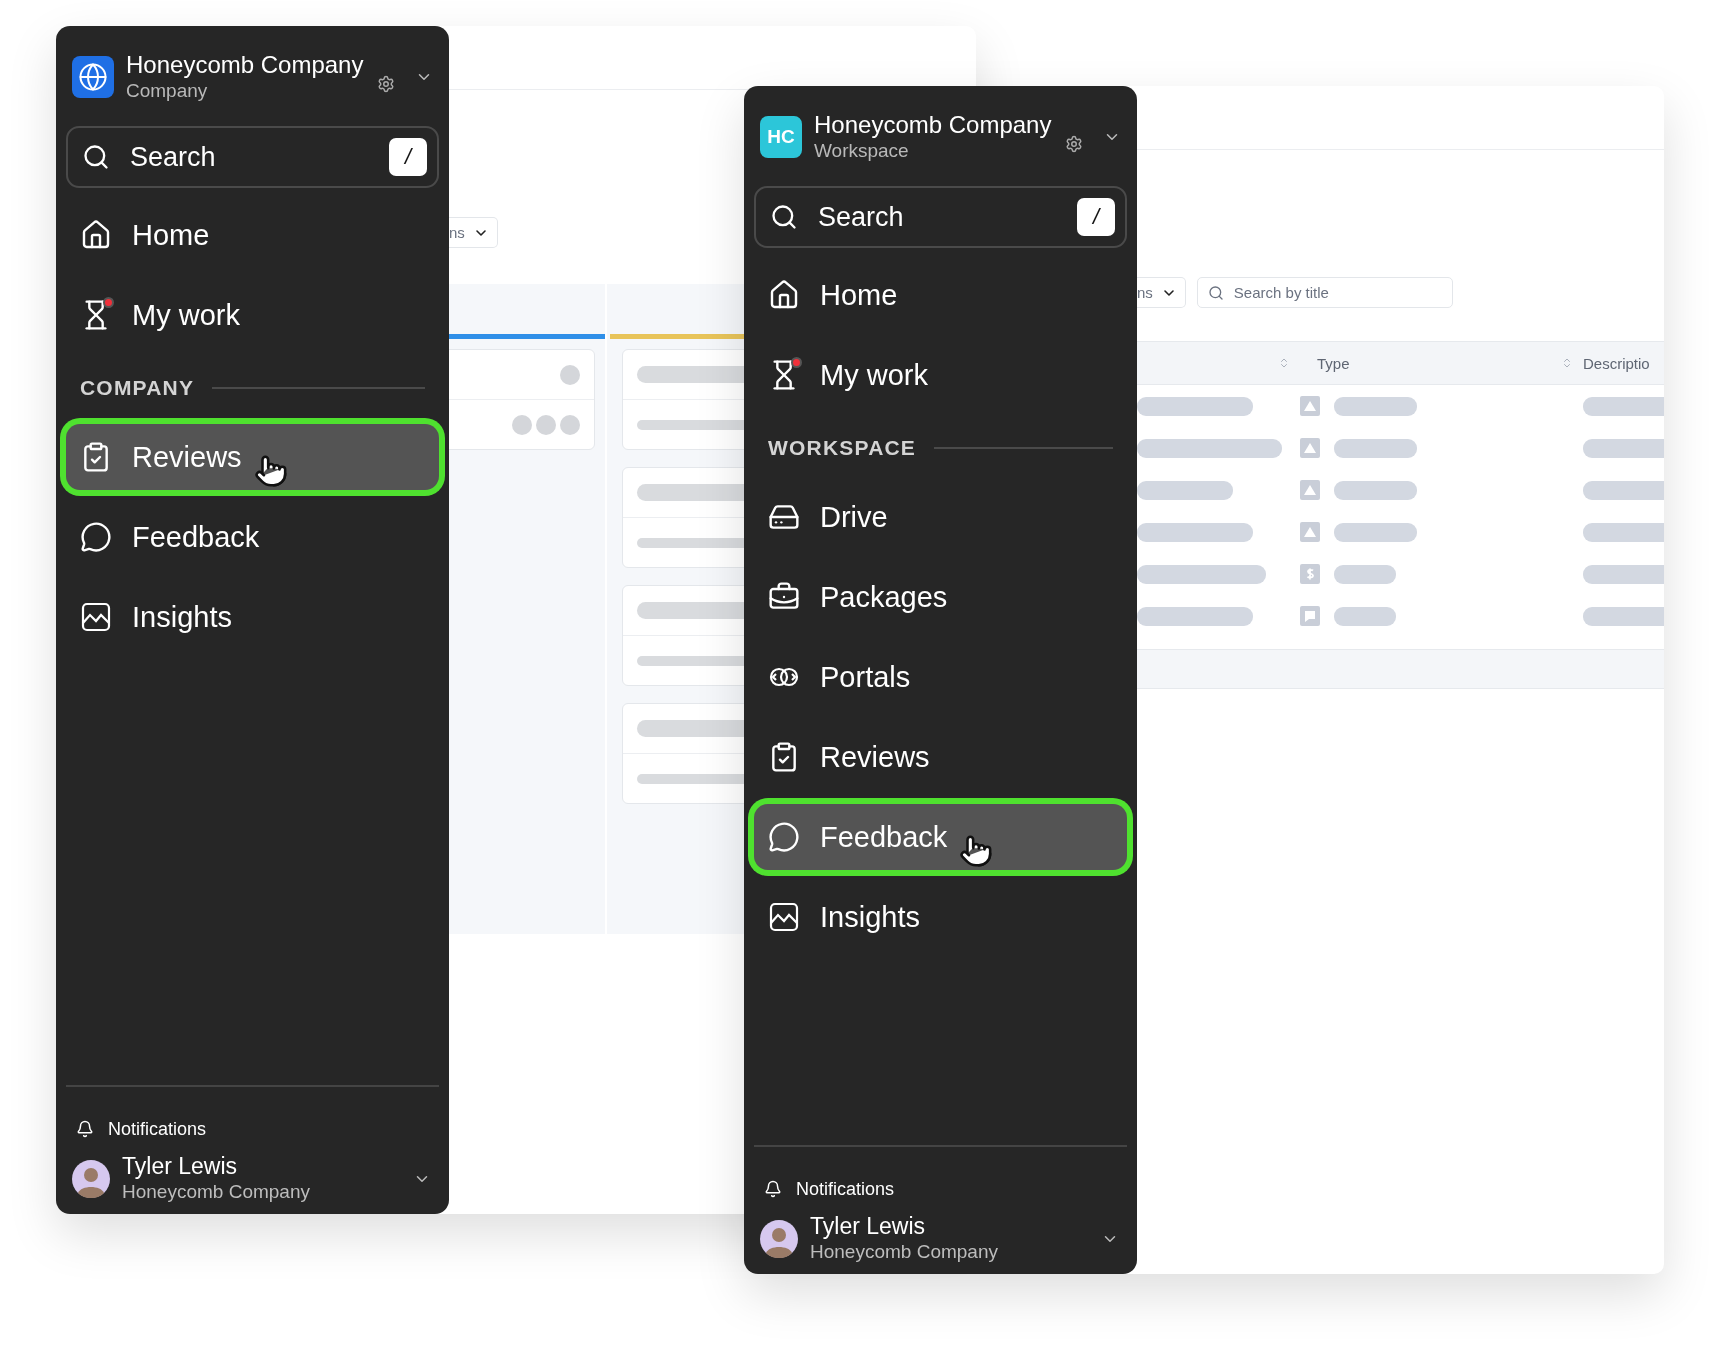 The height and width of the screenshot is (1361, 1720). I want to click on section-heading: WORKSPACE, so click(842, 448).